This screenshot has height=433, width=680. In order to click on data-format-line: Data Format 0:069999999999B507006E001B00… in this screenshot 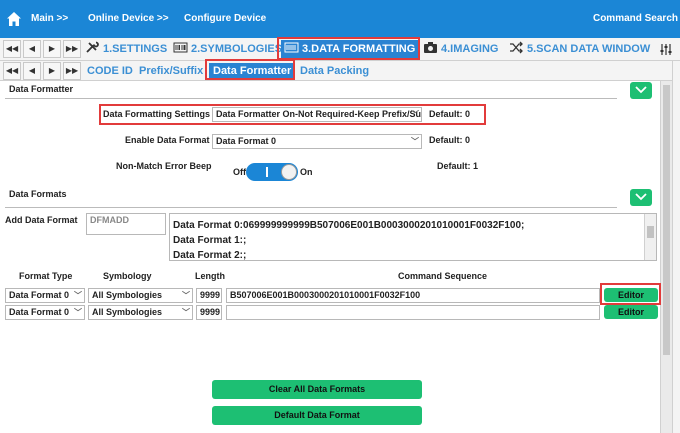, I will do `click(349, 225)`.